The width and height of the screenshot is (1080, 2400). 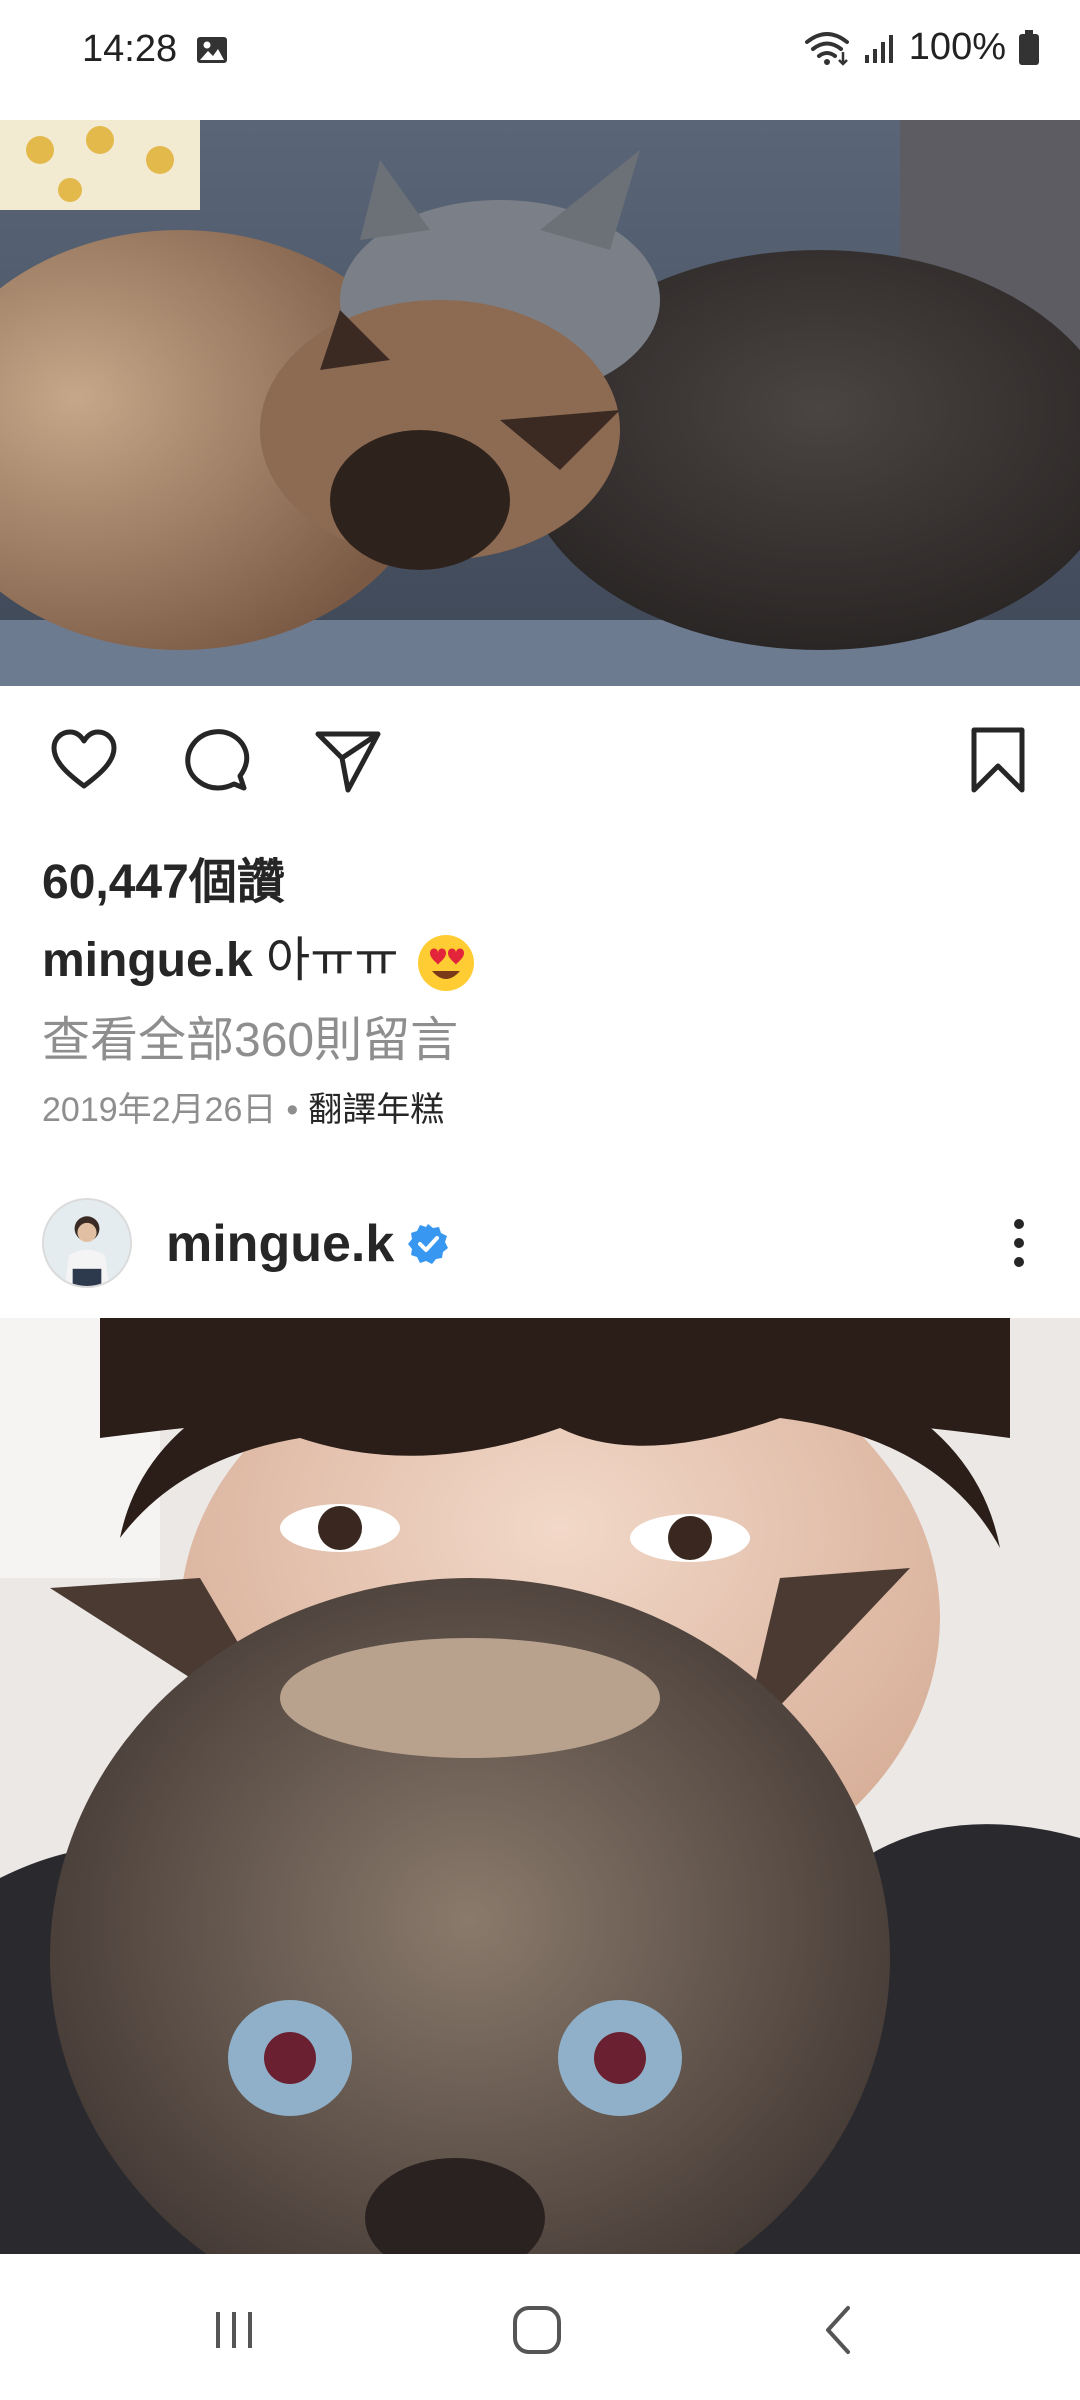 What do you see at coordinates (159, 1110) in the screenshot?
I see `post-date: 2019年2月26日` at bounding box center [159, 1110].